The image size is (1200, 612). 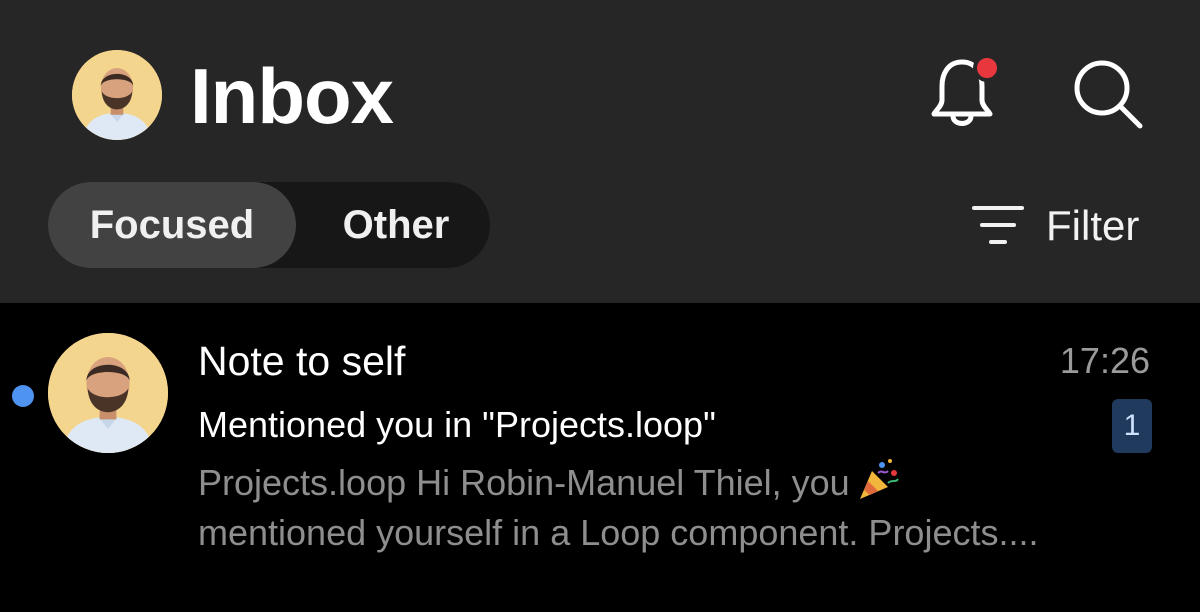 I want to click on filter-label: Filter, so click(x=1093, y=225).